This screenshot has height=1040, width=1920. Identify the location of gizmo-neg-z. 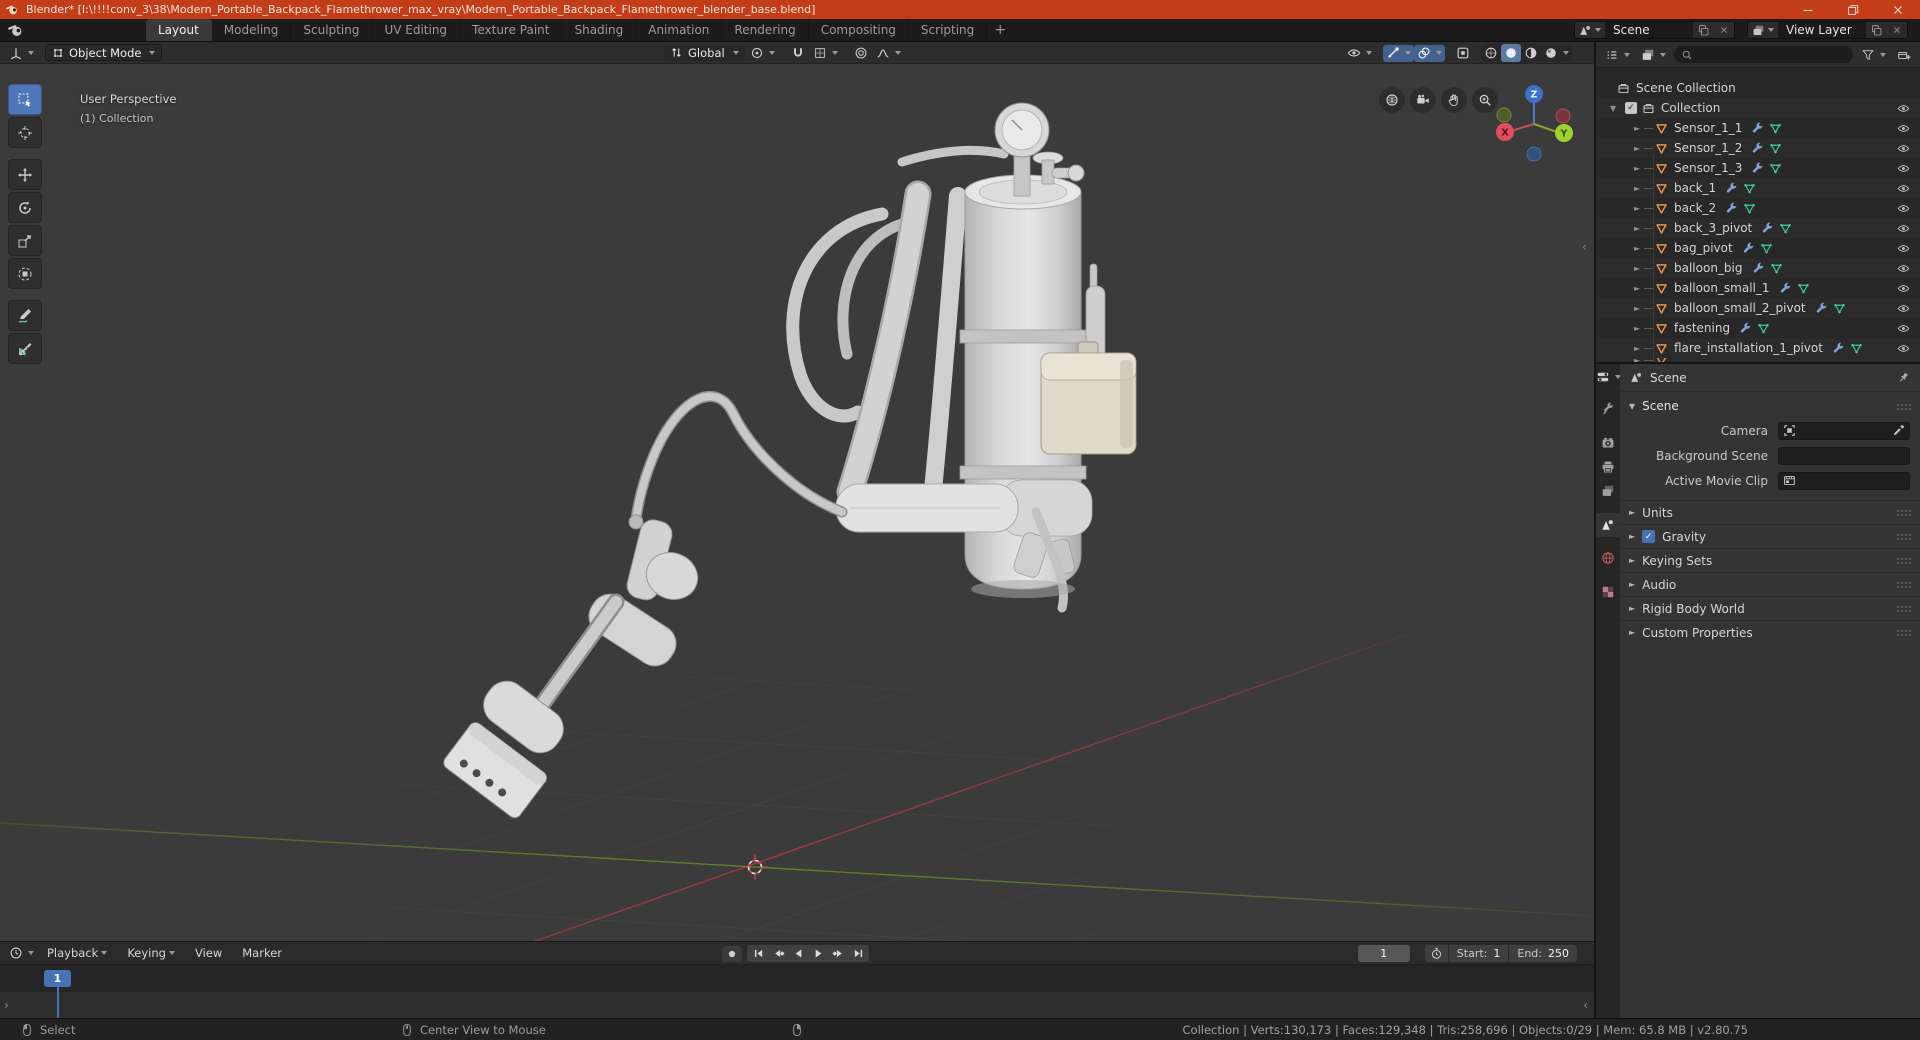
(1534, 154).